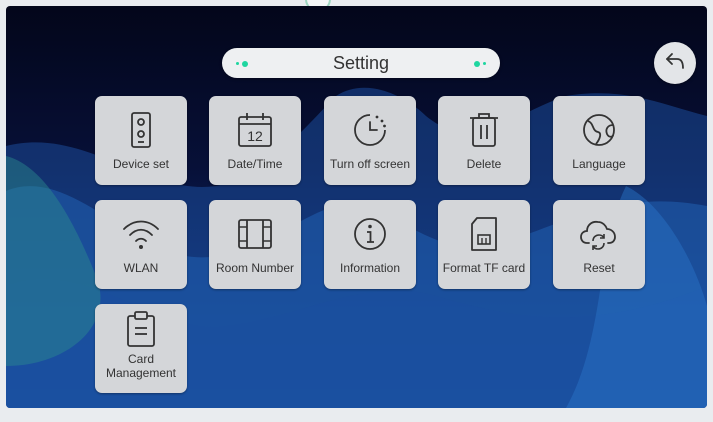  What do you see at coordinates (599, 234) in the screenshot?
I see `cloud-refresh-icon` at bounding box center [599, 234].